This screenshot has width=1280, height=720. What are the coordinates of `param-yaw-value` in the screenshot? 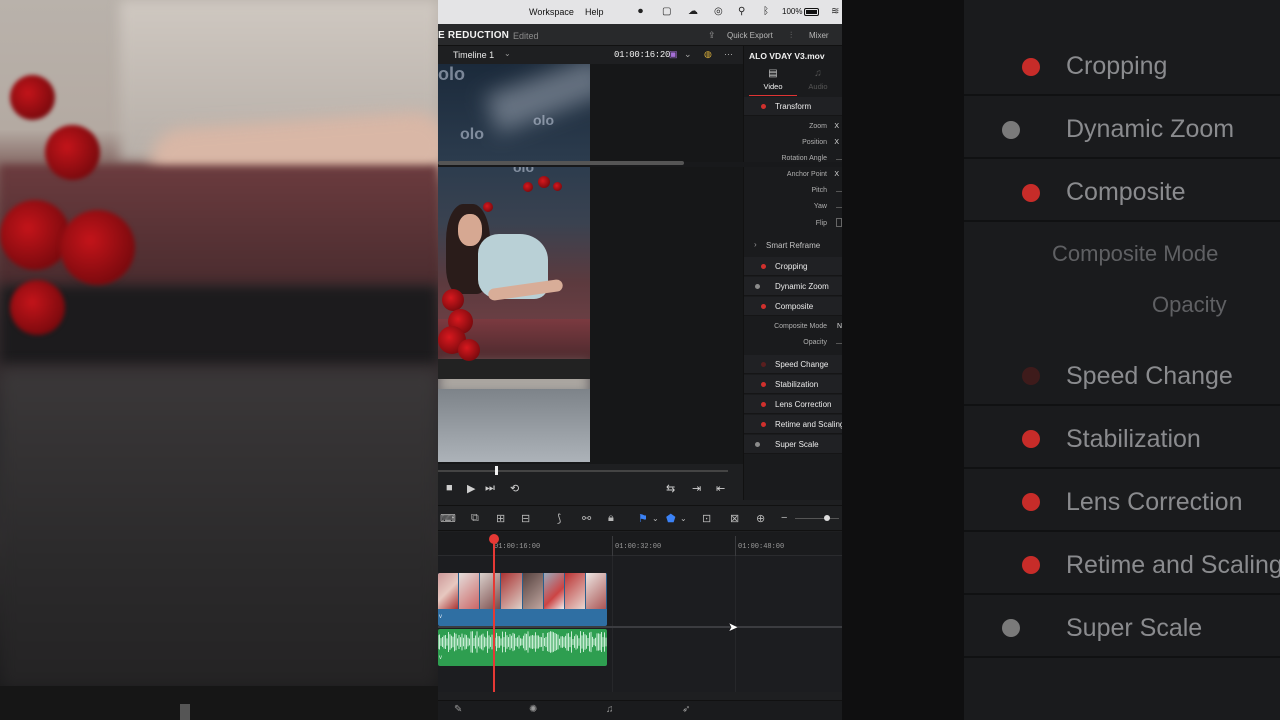 It's located at (839, 207).